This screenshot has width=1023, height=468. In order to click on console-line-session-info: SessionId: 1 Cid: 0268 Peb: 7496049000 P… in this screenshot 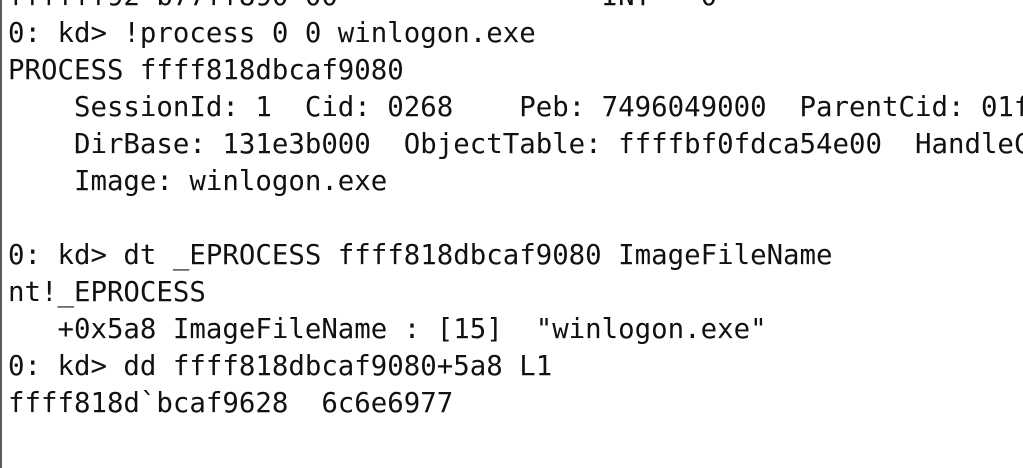, I will do `click(515, 107)`.